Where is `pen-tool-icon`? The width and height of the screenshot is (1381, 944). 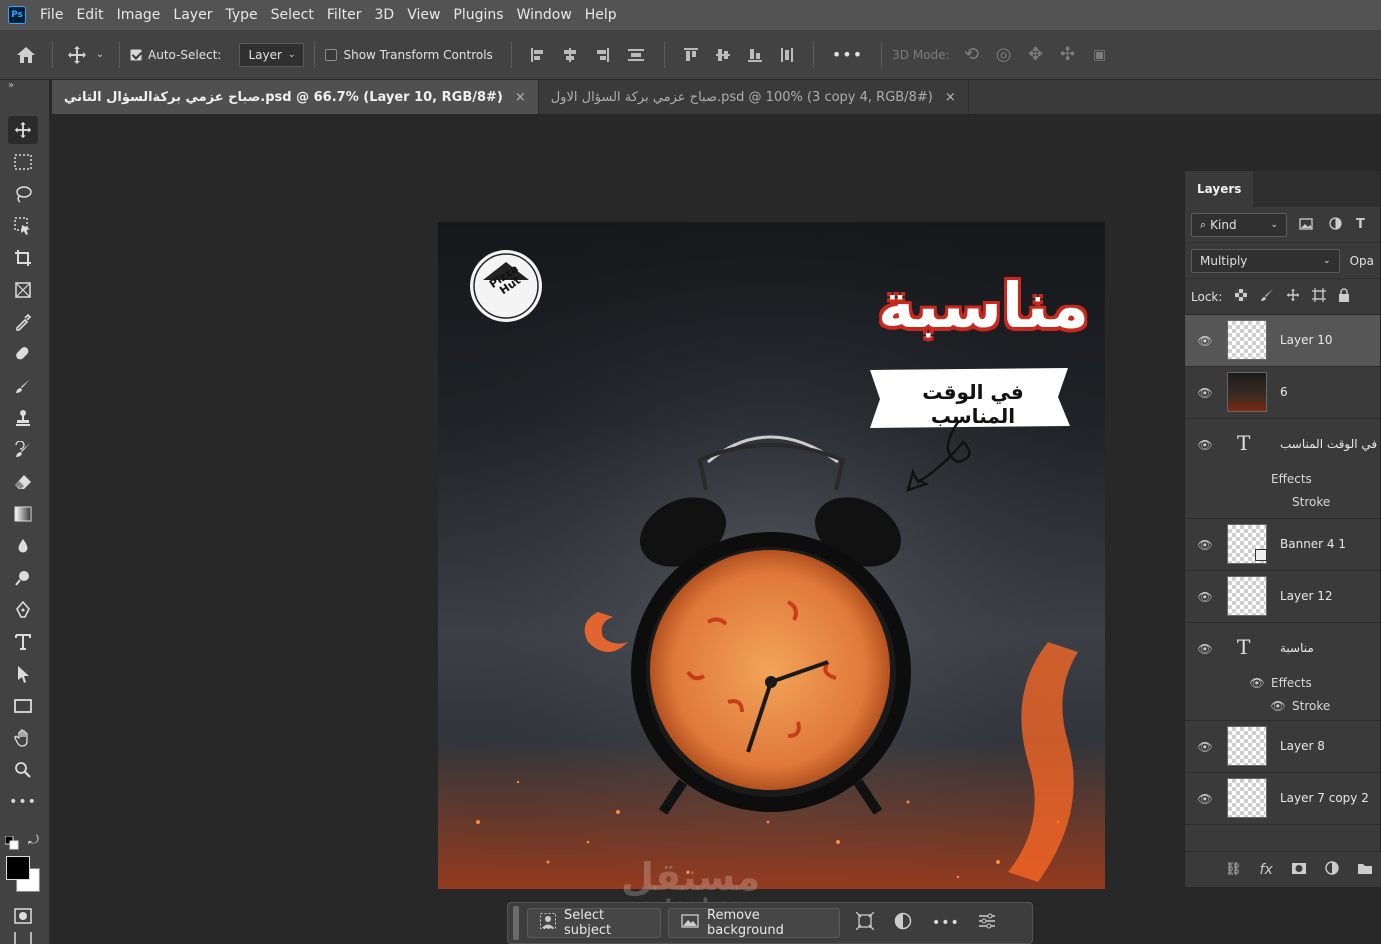 pen-tool-icon is located at coordinates (23, 610).